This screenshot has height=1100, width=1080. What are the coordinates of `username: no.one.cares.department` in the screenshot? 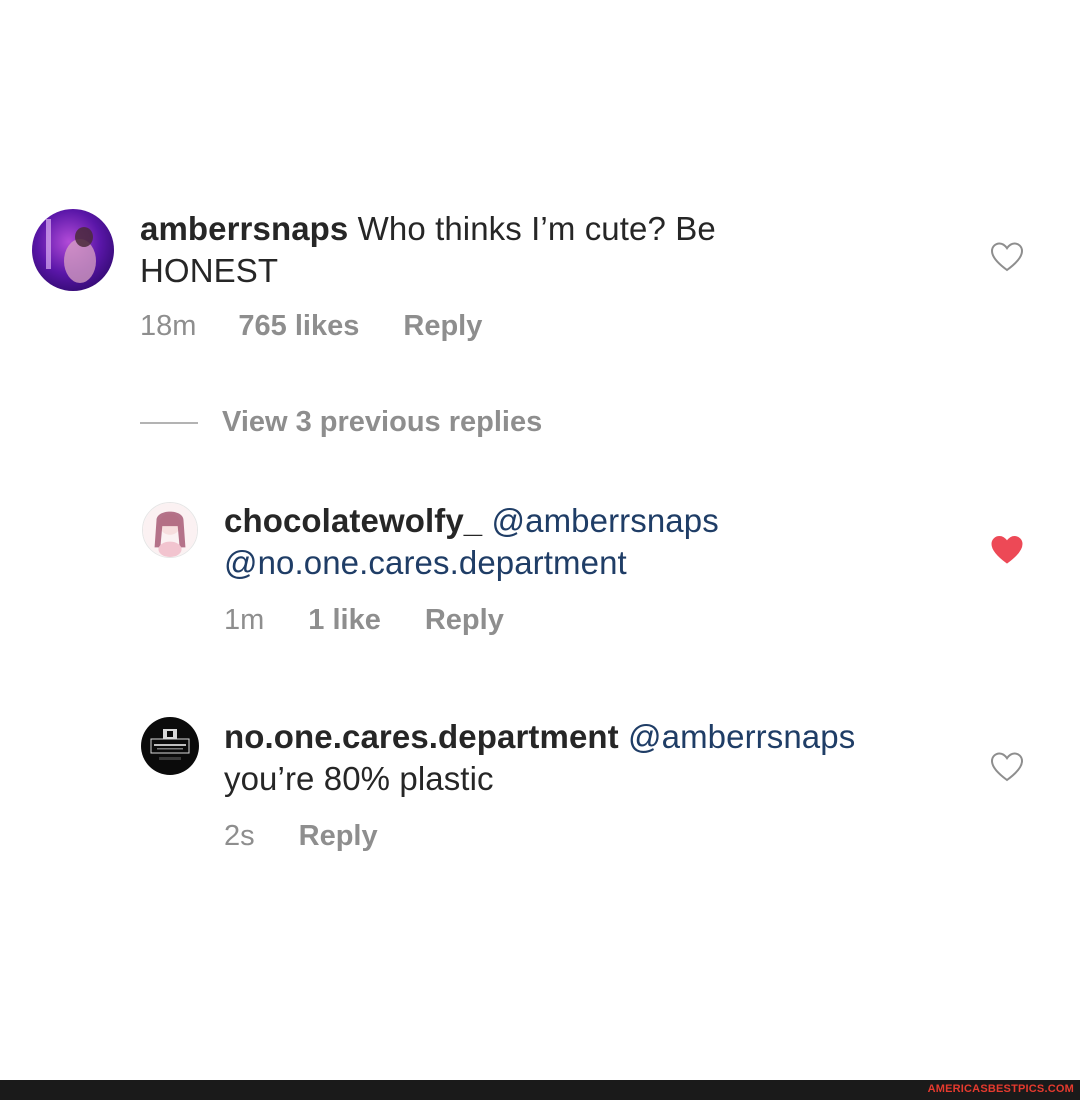 It's located at (421, 736).